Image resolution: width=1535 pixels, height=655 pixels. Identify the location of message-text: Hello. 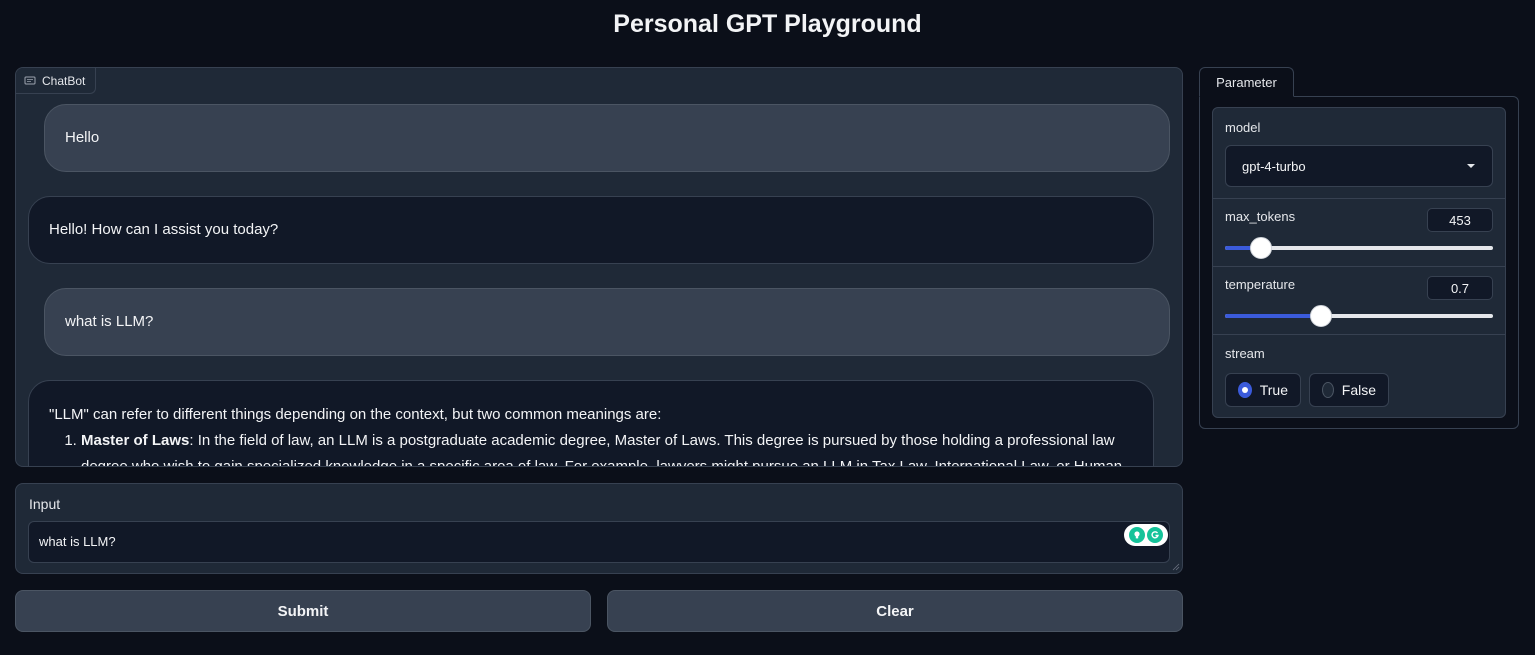
(82, 137).